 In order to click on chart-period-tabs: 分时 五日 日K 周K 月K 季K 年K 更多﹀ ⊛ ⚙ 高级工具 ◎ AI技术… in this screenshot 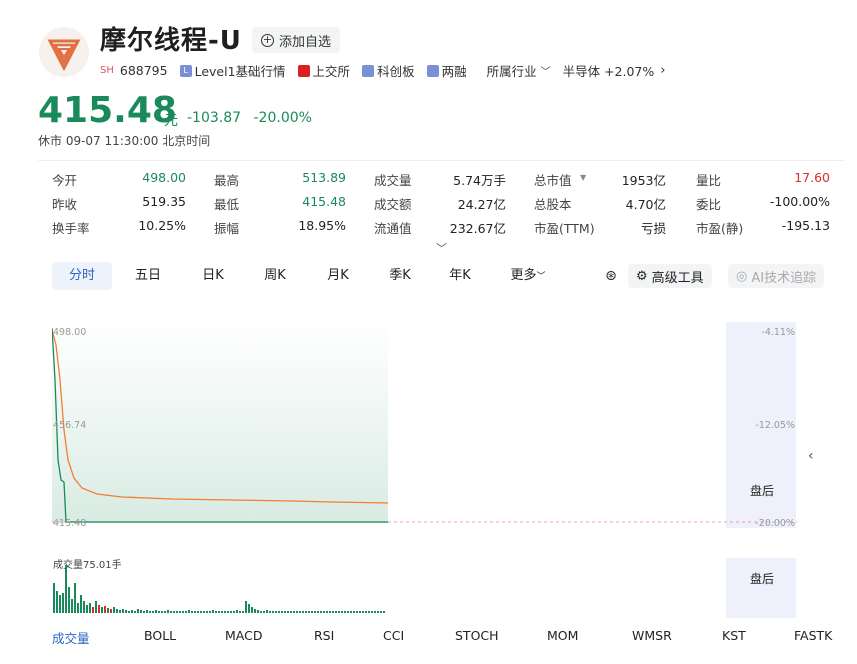, I will do `click(442, 276)`.